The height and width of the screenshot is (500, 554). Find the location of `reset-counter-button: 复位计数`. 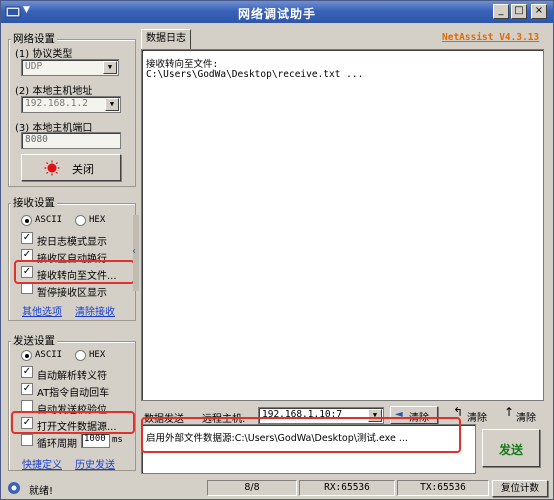

reset-counter-button: 复位计数 is located at coordinates (520, 488).